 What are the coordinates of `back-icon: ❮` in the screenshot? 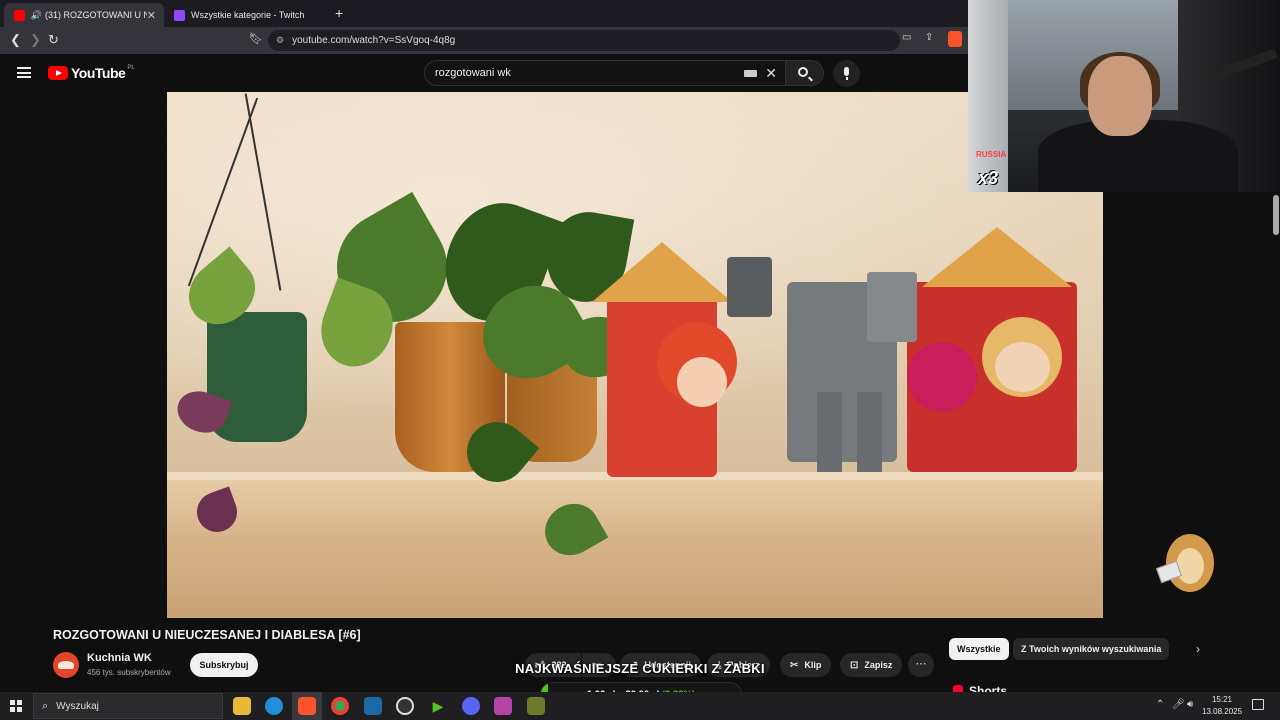 It's located at (15, 40).